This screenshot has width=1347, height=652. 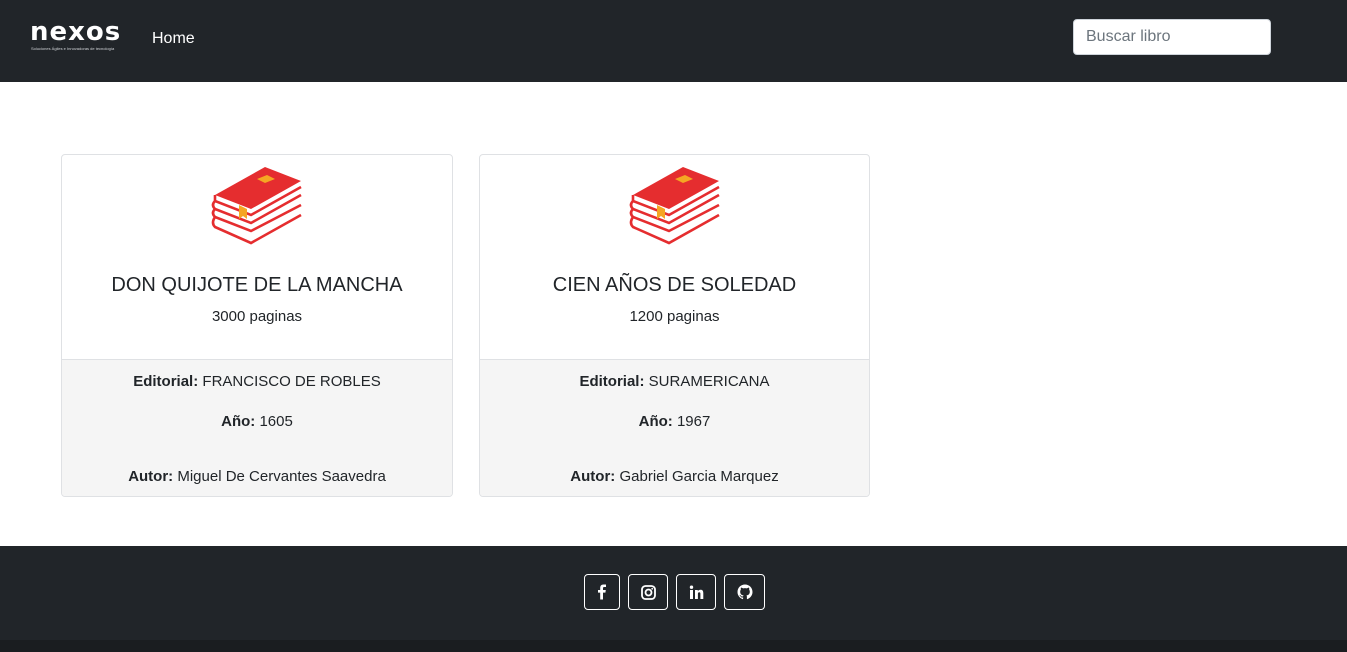 What do you see at coordinates (257, 422) in the screenshot?
I see `year-line: Año: 1605` at bounding box center [257, 422].